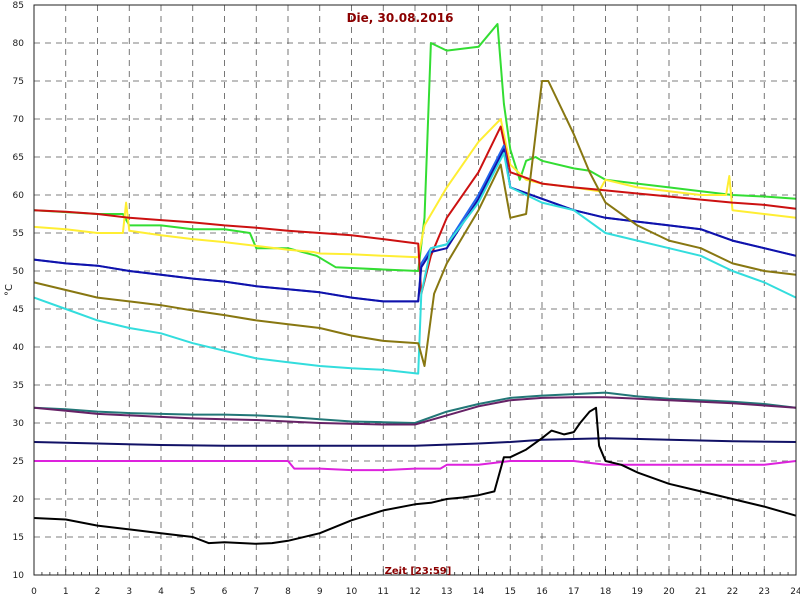 The image size is (800, 600). Describe the element at coordinates (352, 592) in the screenshot. I see `x-tick-label: 10` at that location.